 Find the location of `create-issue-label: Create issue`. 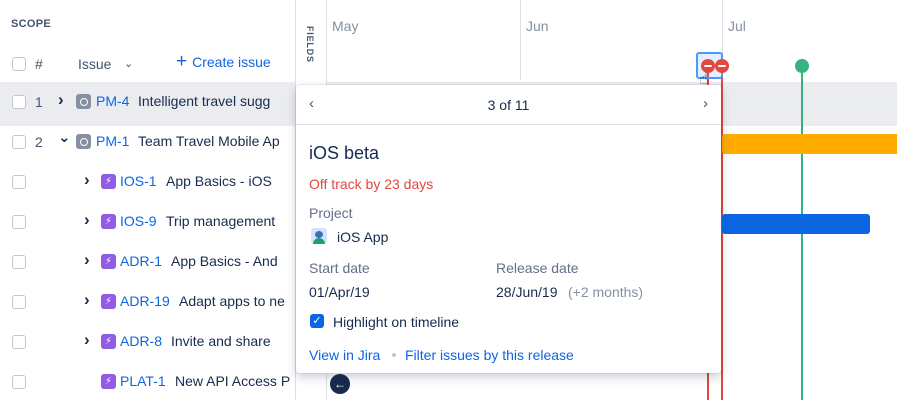

create-issue-label: Create issue is located at coordinates (231, 62).